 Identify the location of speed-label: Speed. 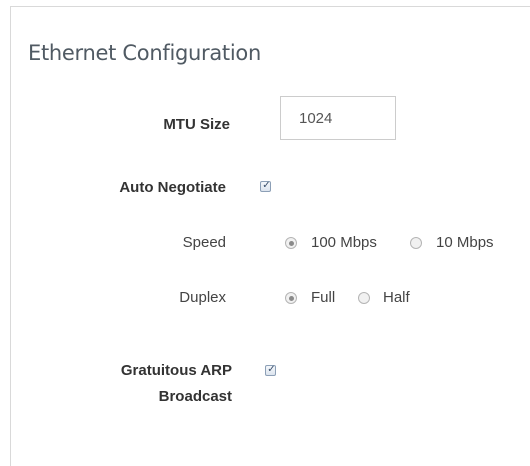
(204, 242).